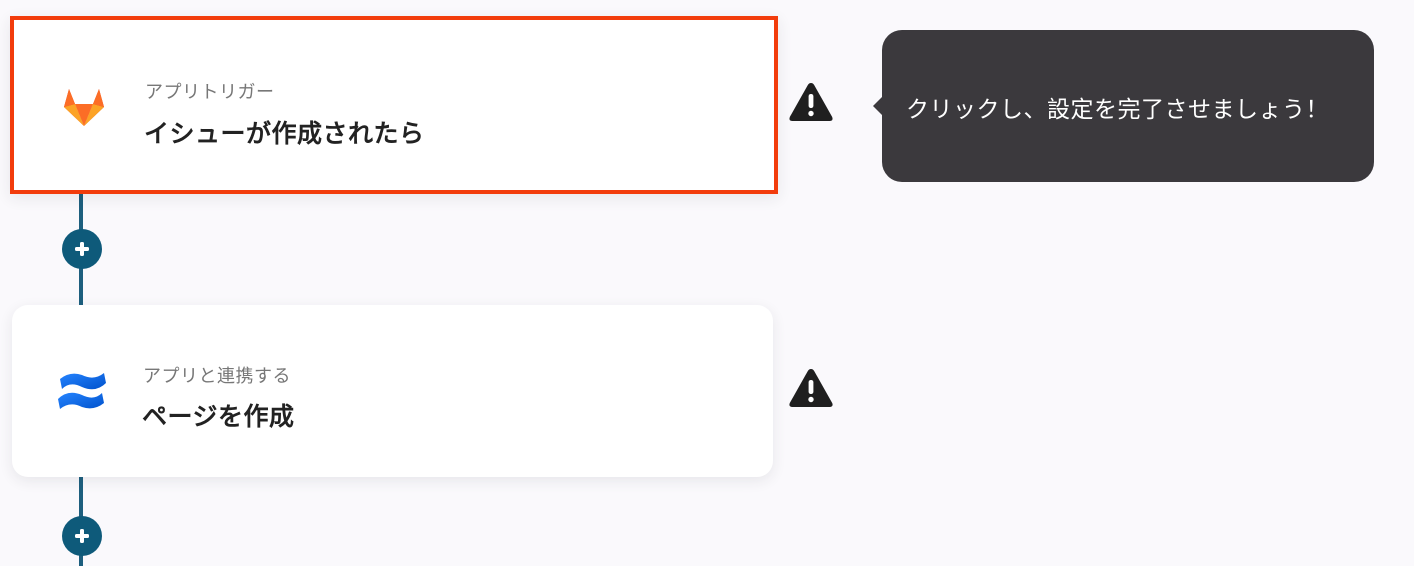 The image size is (1414, 566). Describe the element at coordinates (84, 107) in the screenshot. I see `gitlab-icon` at that location.